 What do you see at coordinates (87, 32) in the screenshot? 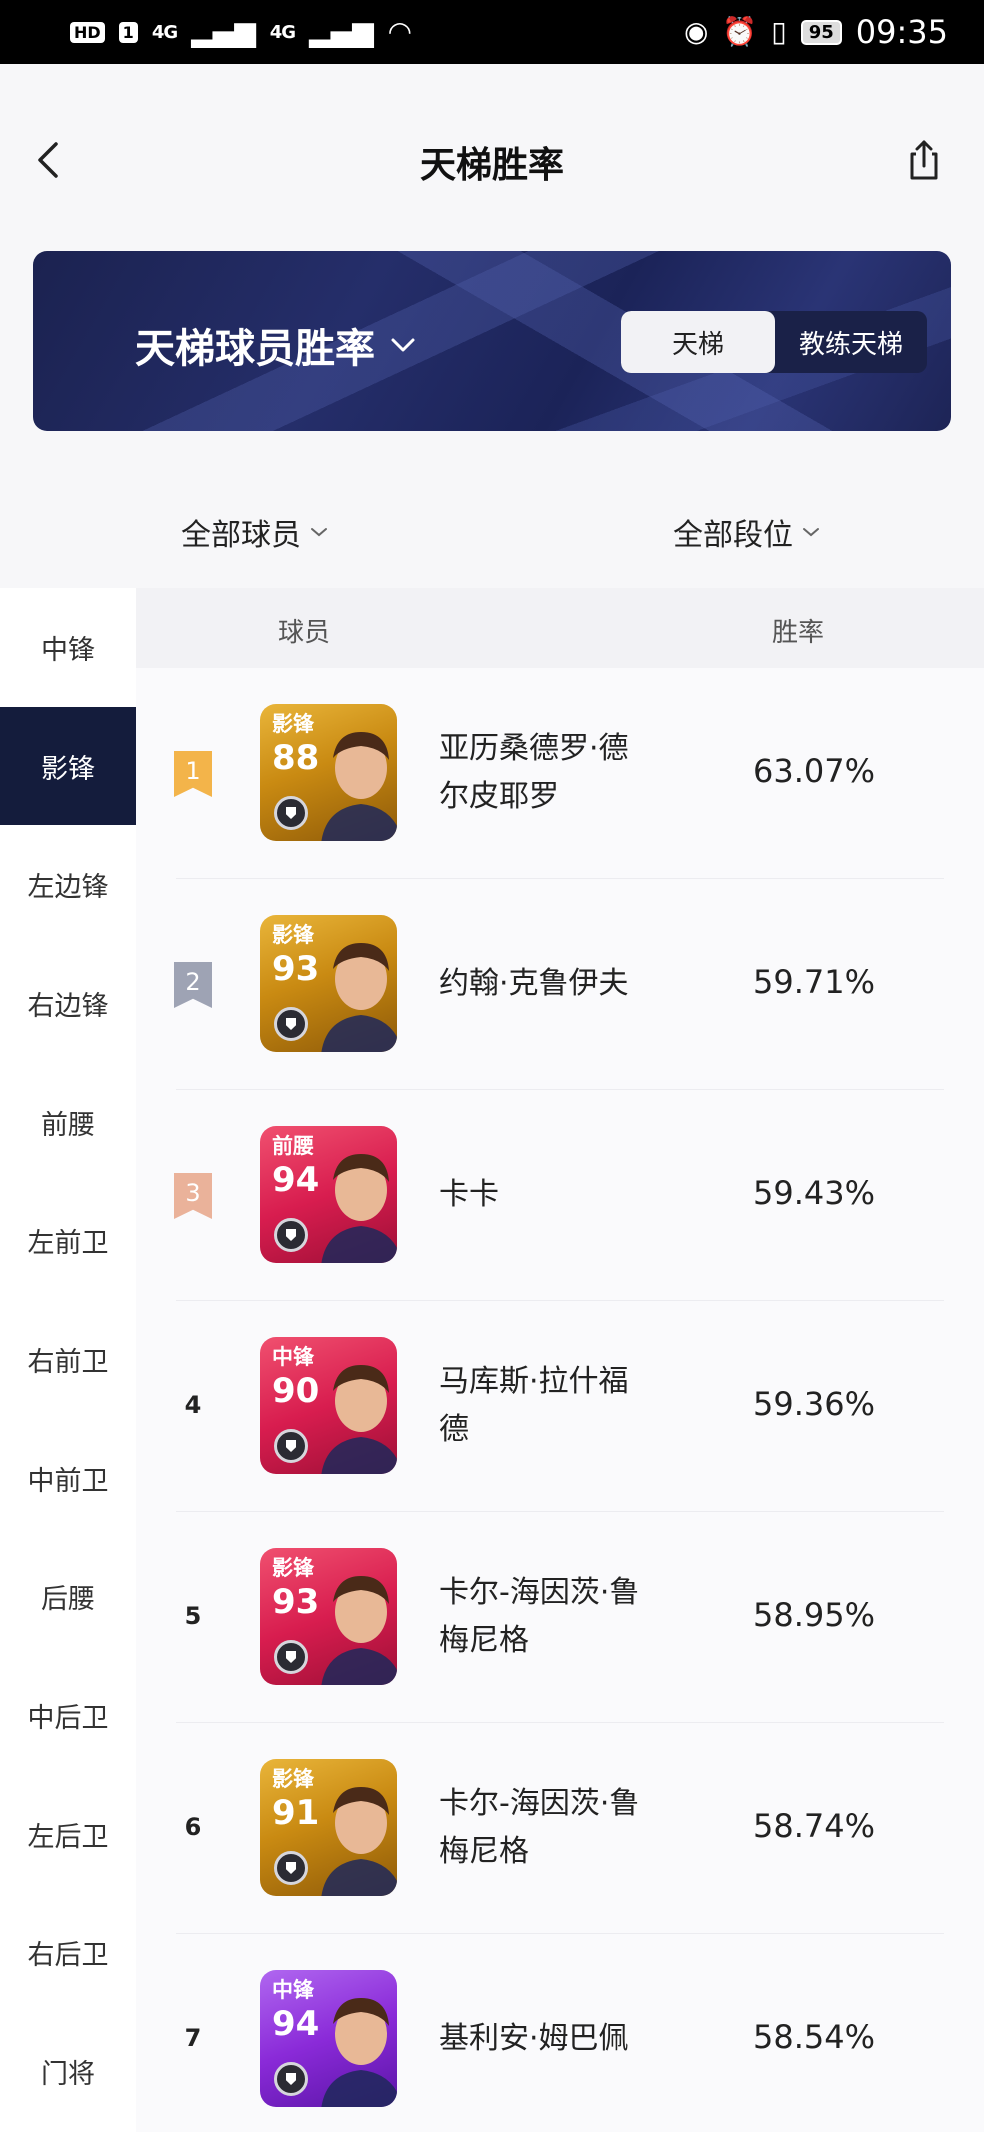
I see `hd-indicator: HD` at bounding box center [87, 32].